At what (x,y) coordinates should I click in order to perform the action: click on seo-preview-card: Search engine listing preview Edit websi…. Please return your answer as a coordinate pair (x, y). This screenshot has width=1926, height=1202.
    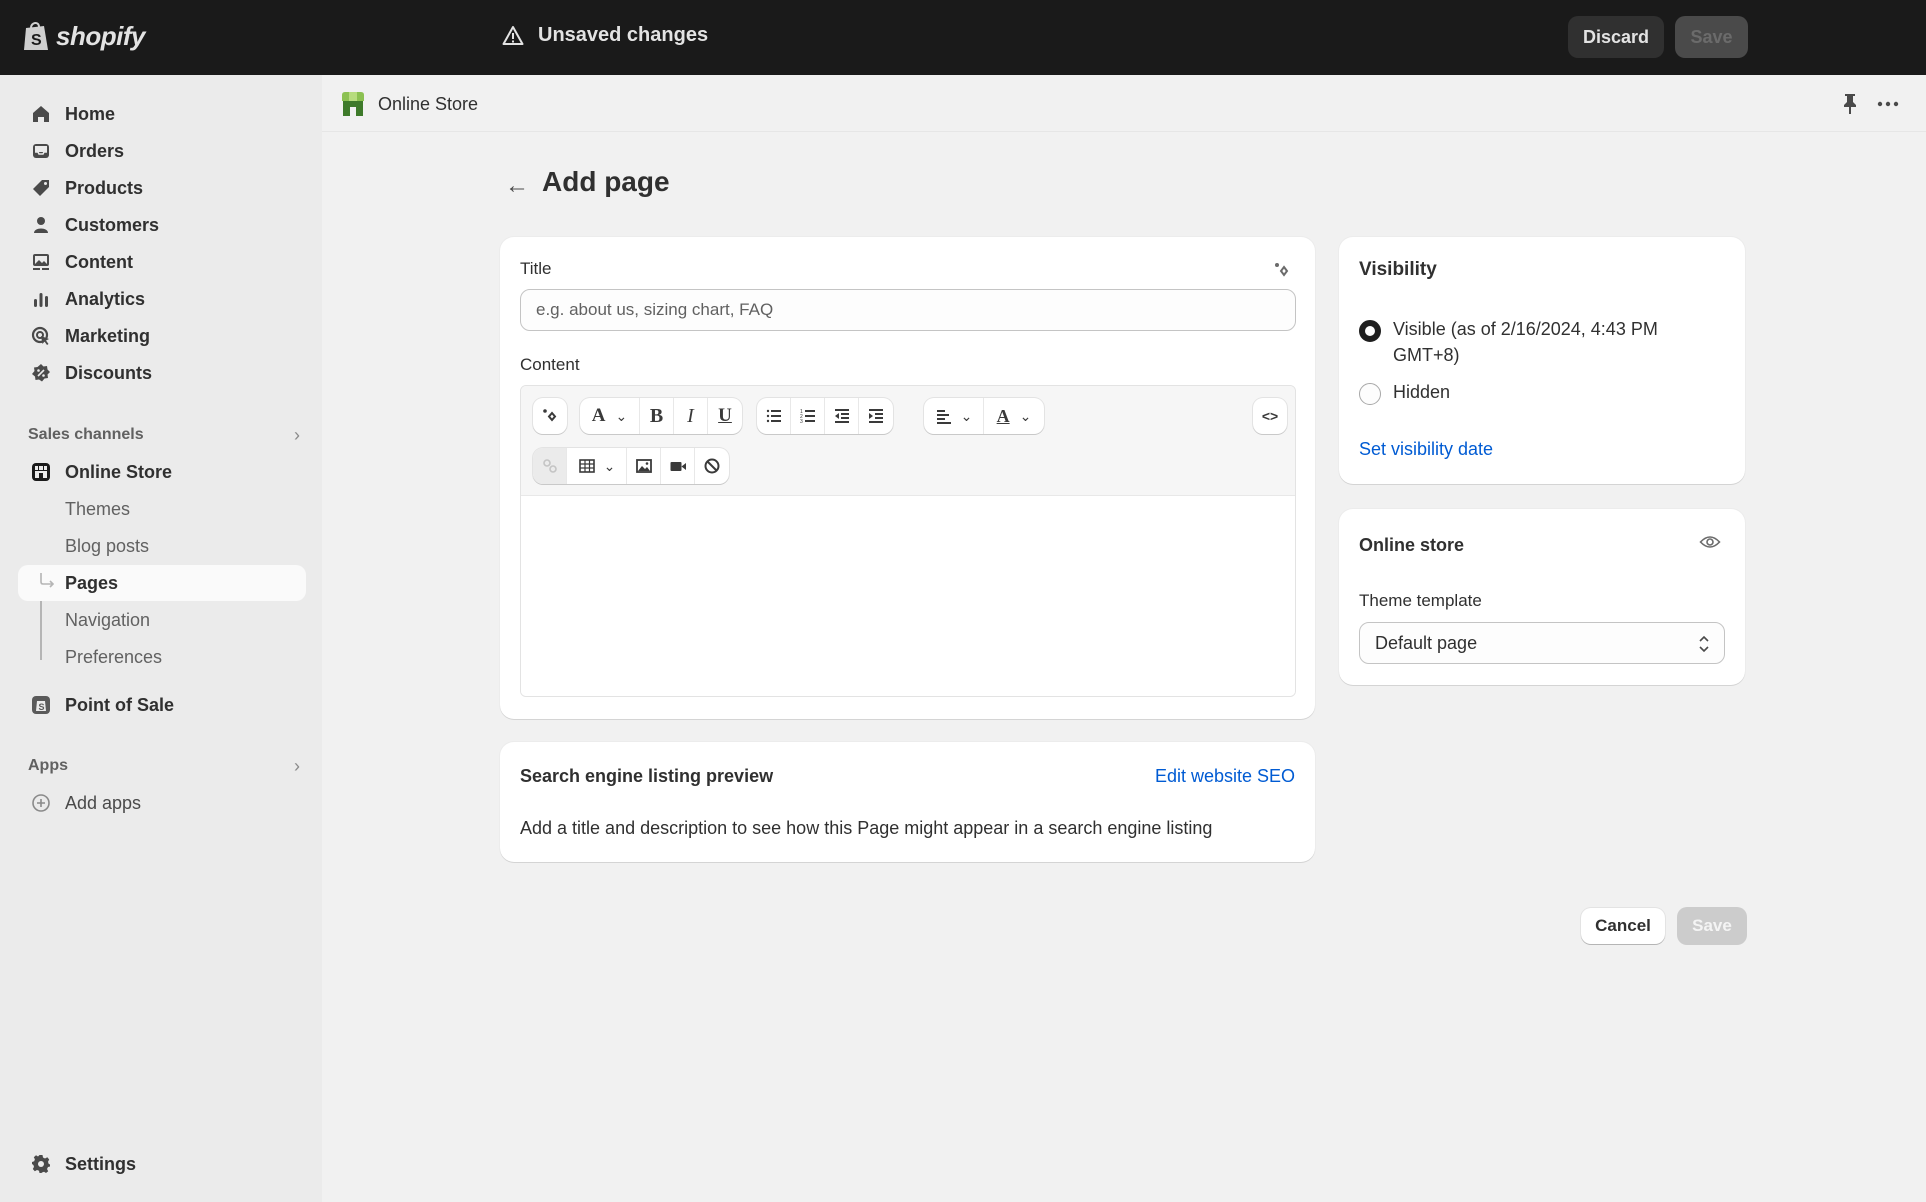
    Looking at the image, I should click on (907, 802).